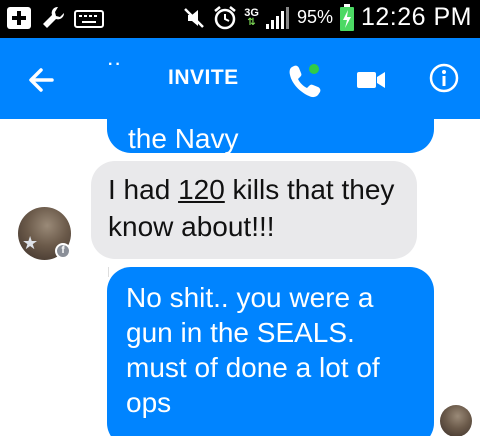 This screenshot has width=480, height=436. What do you see at coordinates (371, 80) in the screenshot?
I see `video-call-icon` at bounding box center [371, 80].